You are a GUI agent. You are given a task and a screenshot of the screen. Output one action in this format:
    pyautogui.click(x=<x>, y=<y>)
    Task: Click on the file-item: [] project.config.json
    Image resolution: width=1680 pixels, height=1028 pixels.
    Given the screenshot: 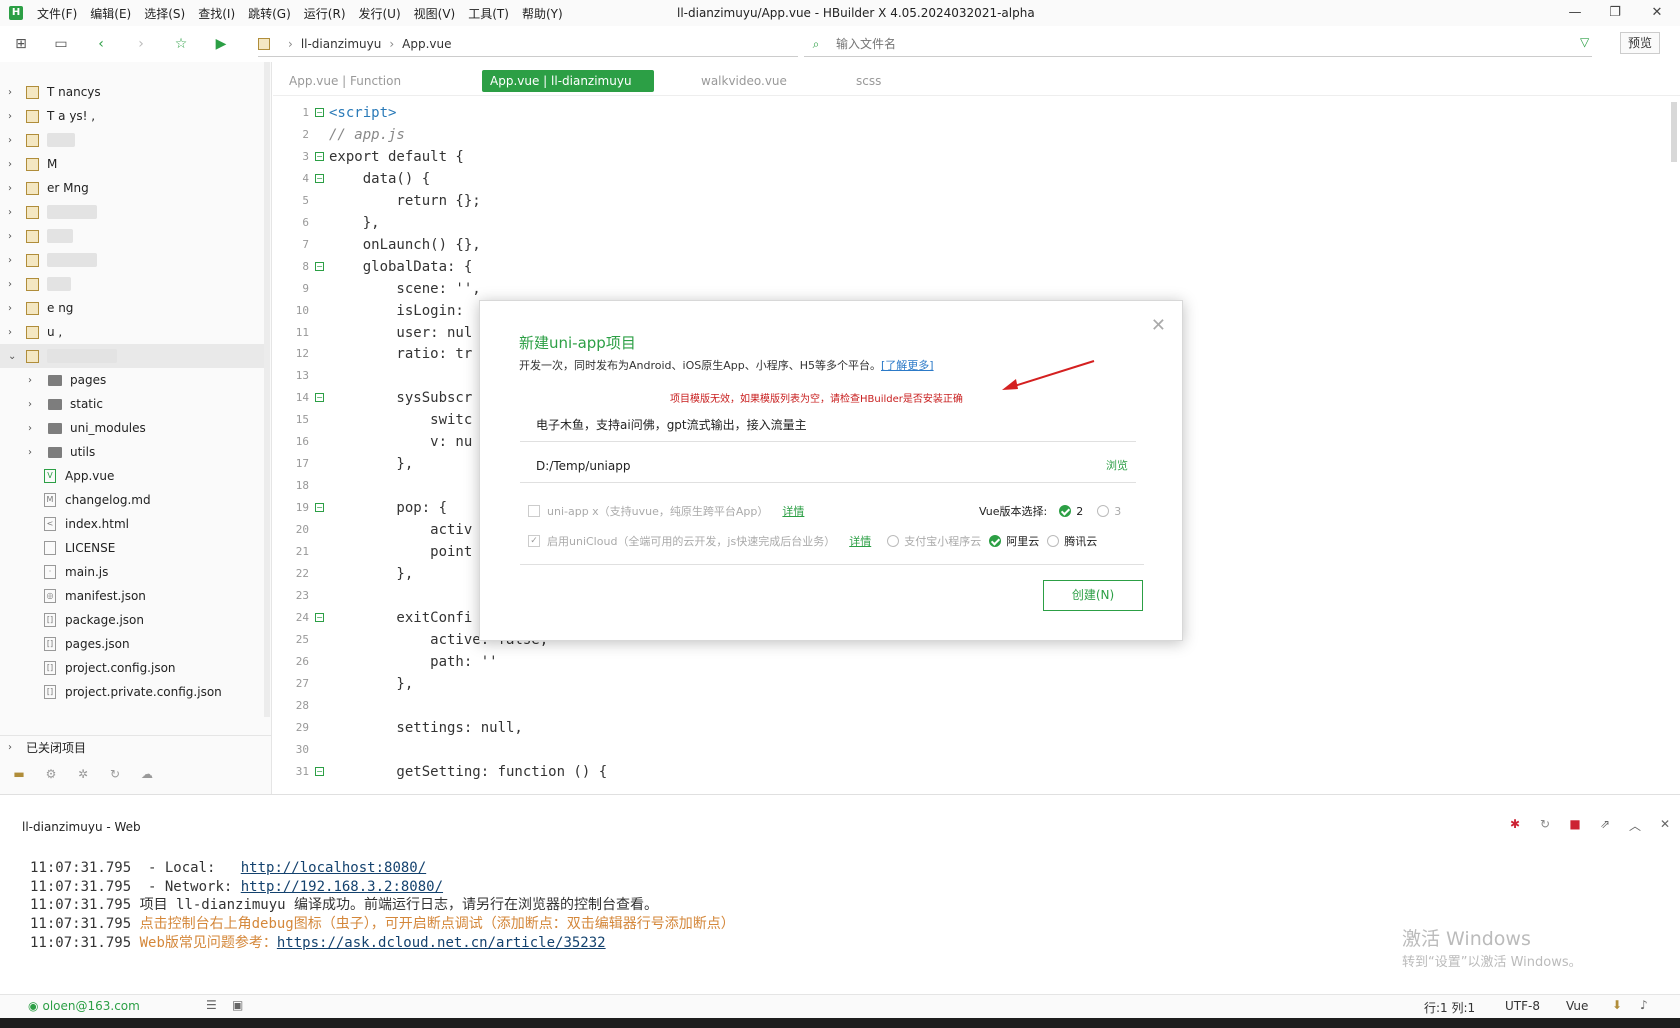 What is the action you would take?
    pyautogui.click(x=132, y=668)
    